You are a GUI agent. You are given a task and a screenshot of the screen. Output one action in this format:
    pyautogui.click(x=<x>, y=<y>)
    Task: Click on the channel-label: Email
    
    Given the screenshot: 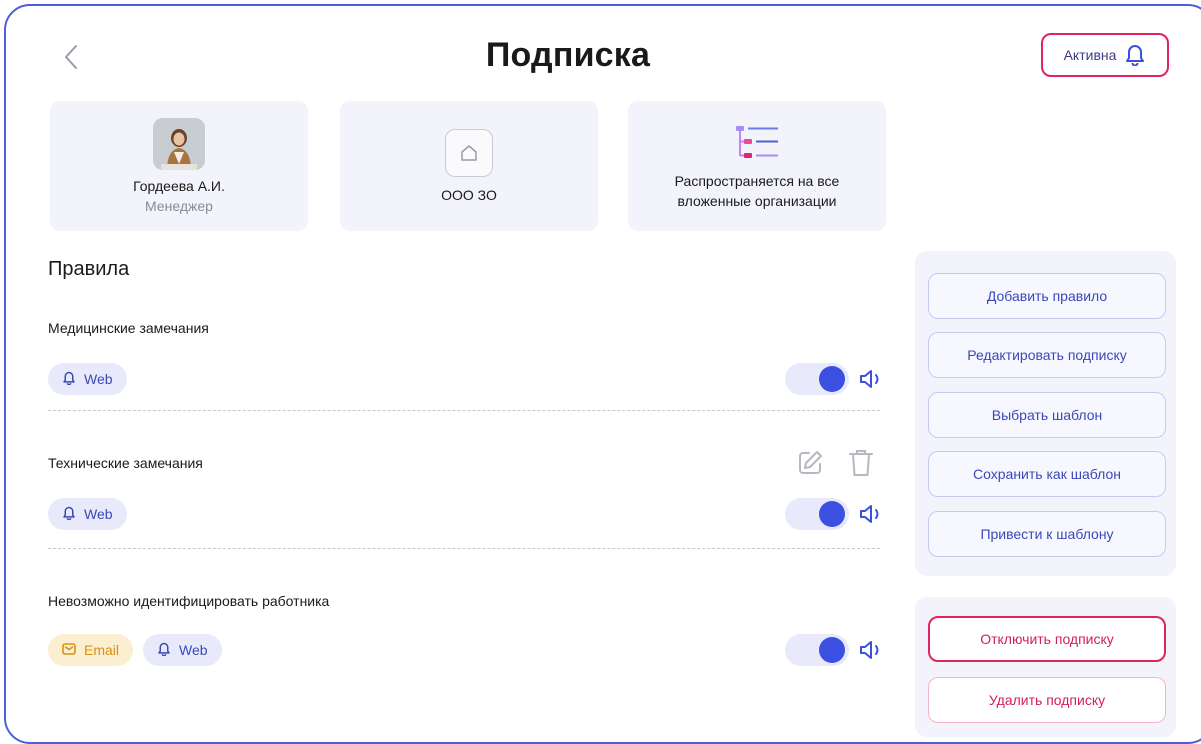 What is the action you would take?
    pyautogui.click(x=102, y=650)
    